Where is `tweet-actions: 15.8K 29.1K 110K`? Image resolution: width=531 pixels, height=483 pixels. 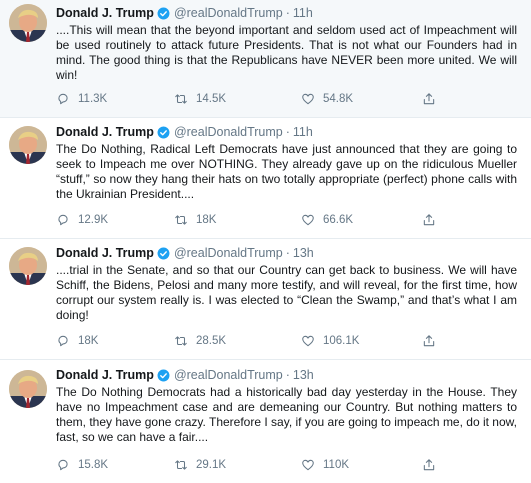
tweet-actions: 15.8K 29.1K 110K is located at coordinates (256, 465).